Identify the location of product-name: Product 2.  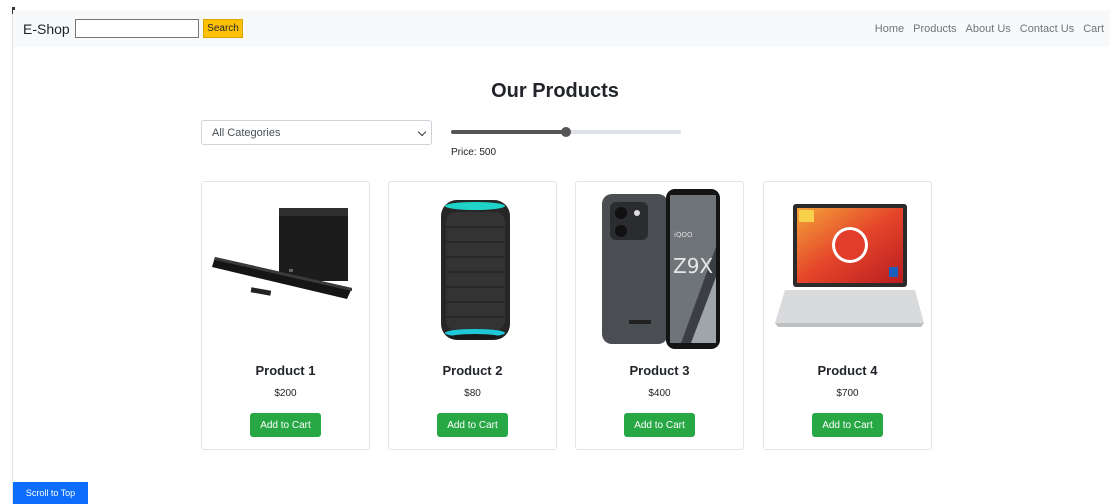
(472, 370).